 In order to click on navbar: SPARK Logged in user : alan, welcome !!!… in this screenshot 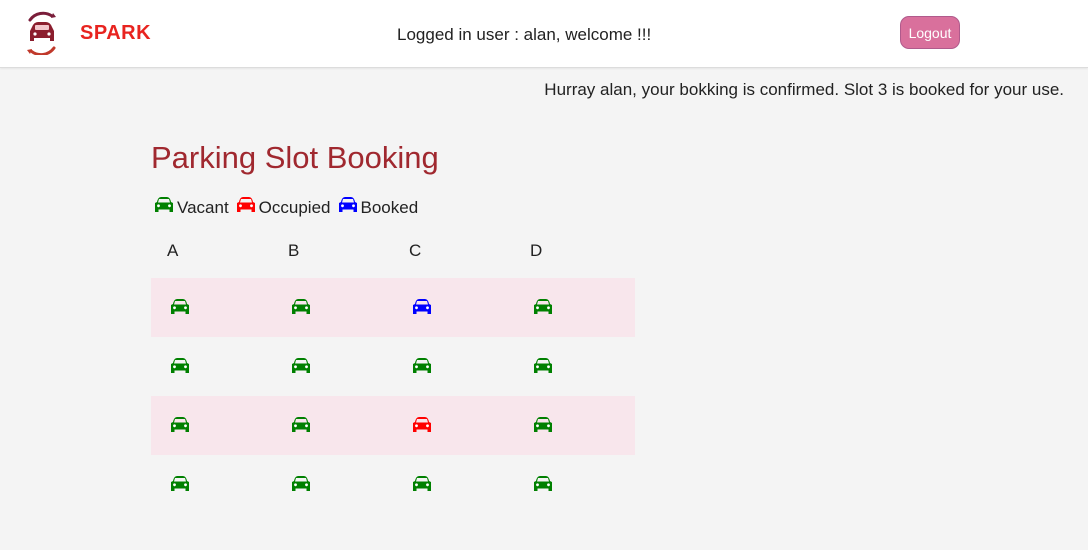, I will do `click(544, 34)`.